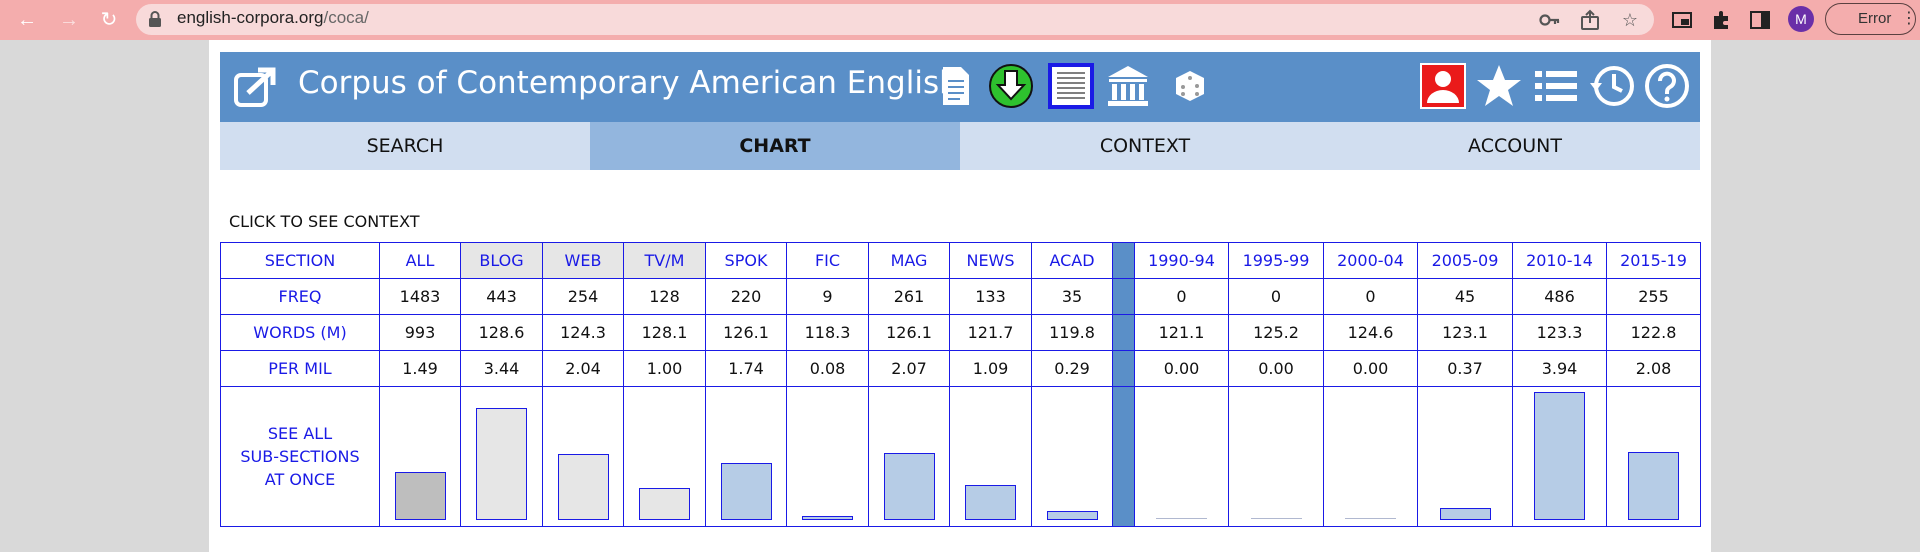 Image resolution: width=1920 pixels, height=552 pixels. What do you see at coordinates (956, 86) in the screenshot?
I see `document-icon` at bounding box center [956, 86].